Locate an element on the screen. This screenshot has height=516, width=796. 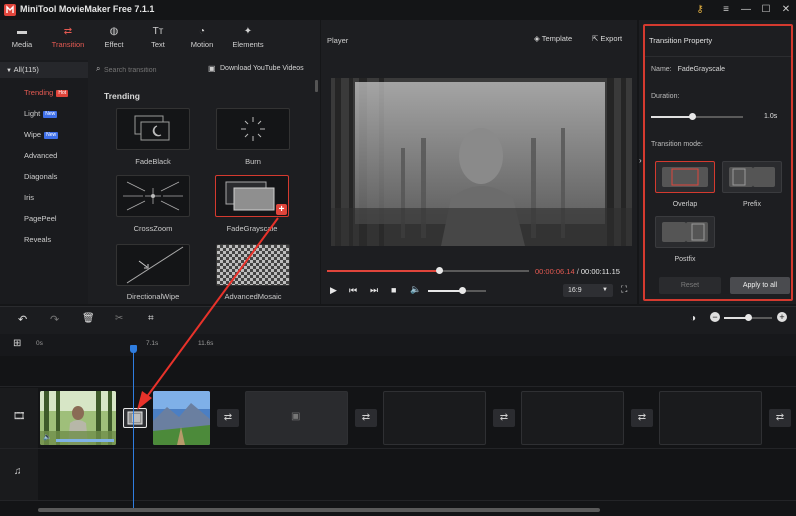
template-button: ◈ Template is located at coordinates (553, 38).